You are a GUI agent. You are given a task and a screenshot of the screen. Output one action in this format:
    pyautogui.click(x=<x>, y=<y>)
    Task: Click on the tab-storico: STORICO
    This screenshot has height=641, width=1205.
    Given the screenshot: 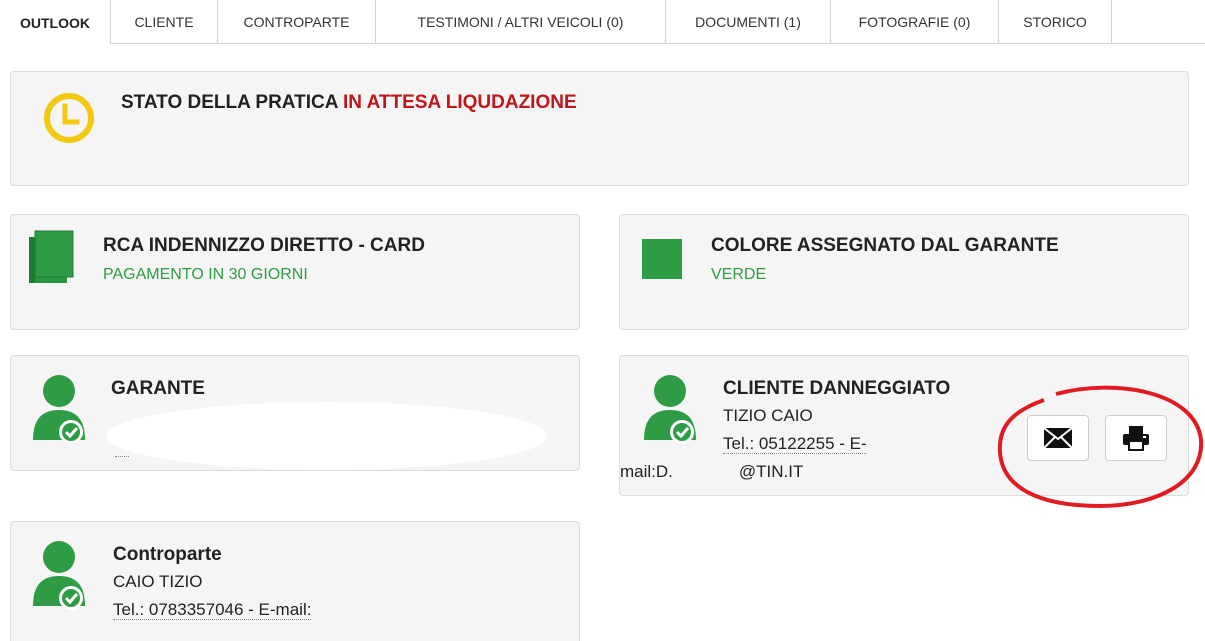 What is the action you would take?
    pyautogui.click(x=1055, y=22)
    